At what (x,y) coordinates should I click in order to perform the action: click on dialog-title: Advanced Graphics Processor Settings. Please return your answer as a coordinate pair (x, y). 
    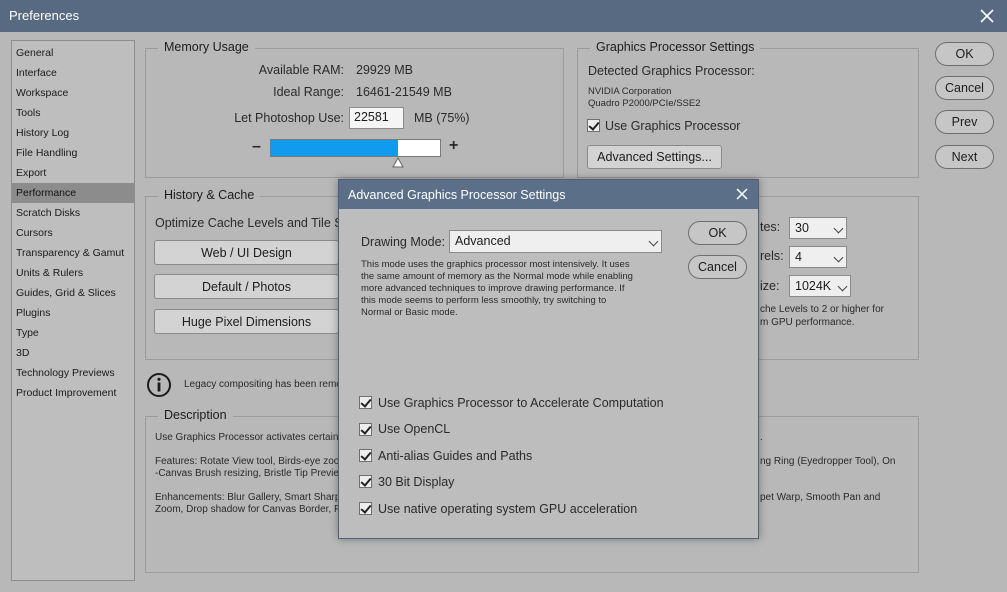
    Looking at the image, I should click on (457, 195).